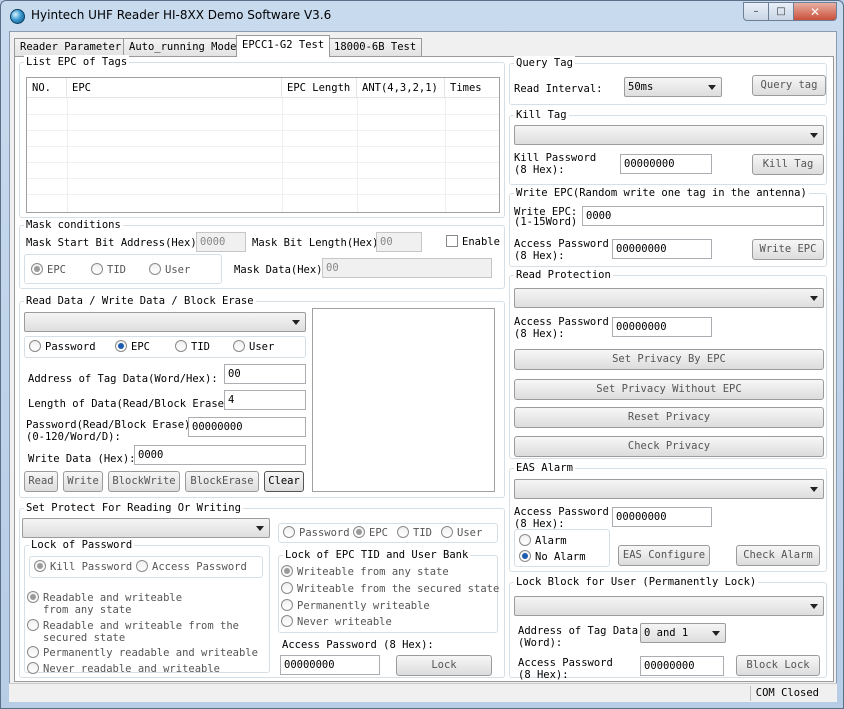 Image resolution: width=844 pixels, height=709 pixels. What do you see at coordinates (83, 481) in the screenshot?
I see `write-button: Write` at bounding box center [83, 481].